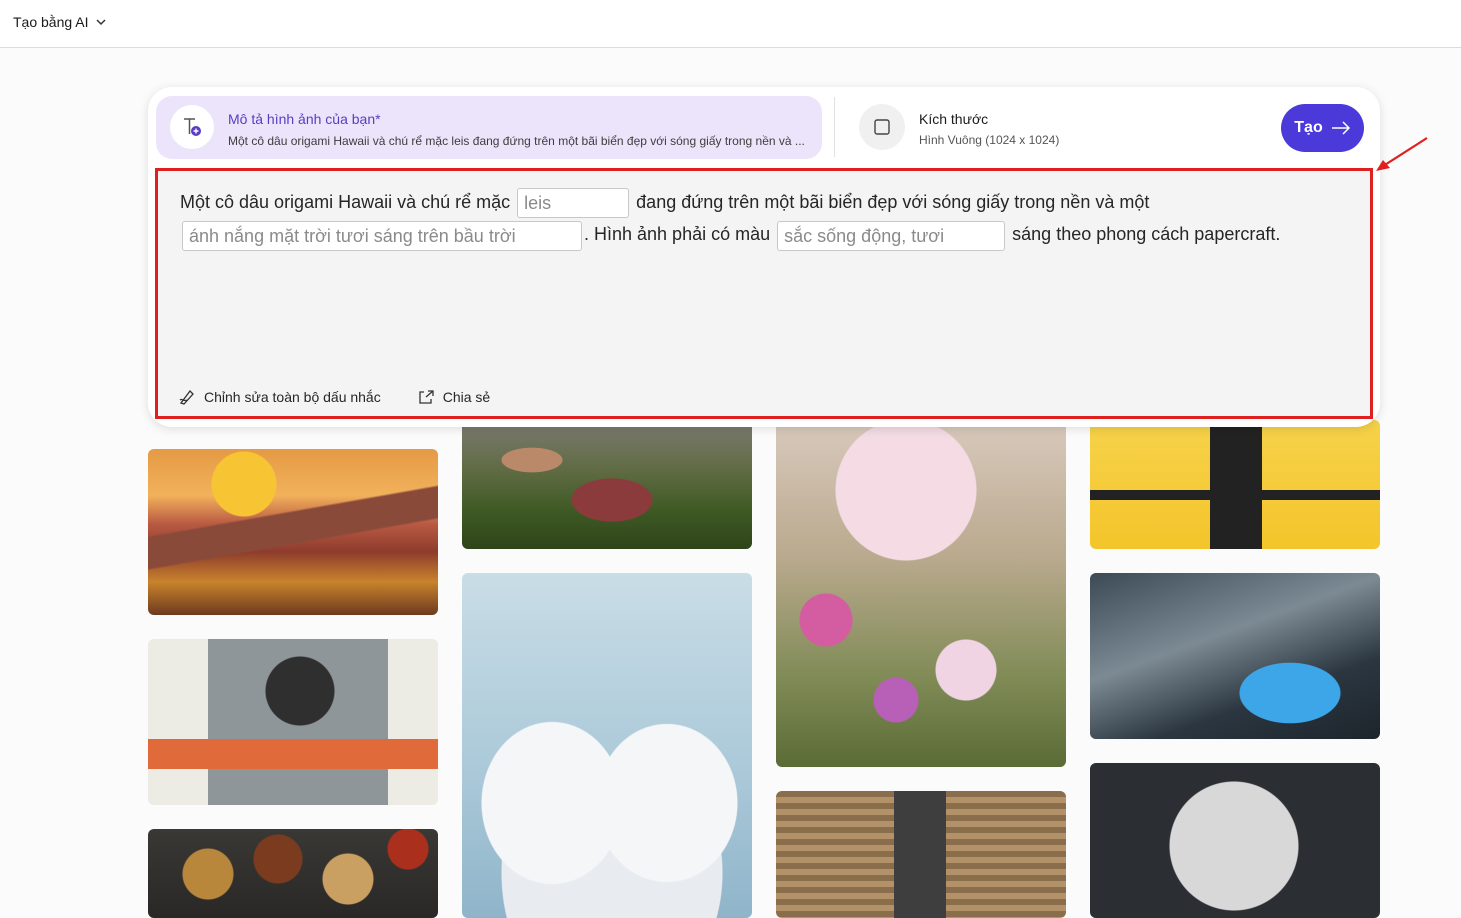  I want to click on share-label: Chia sẻ, so click(466, 397).